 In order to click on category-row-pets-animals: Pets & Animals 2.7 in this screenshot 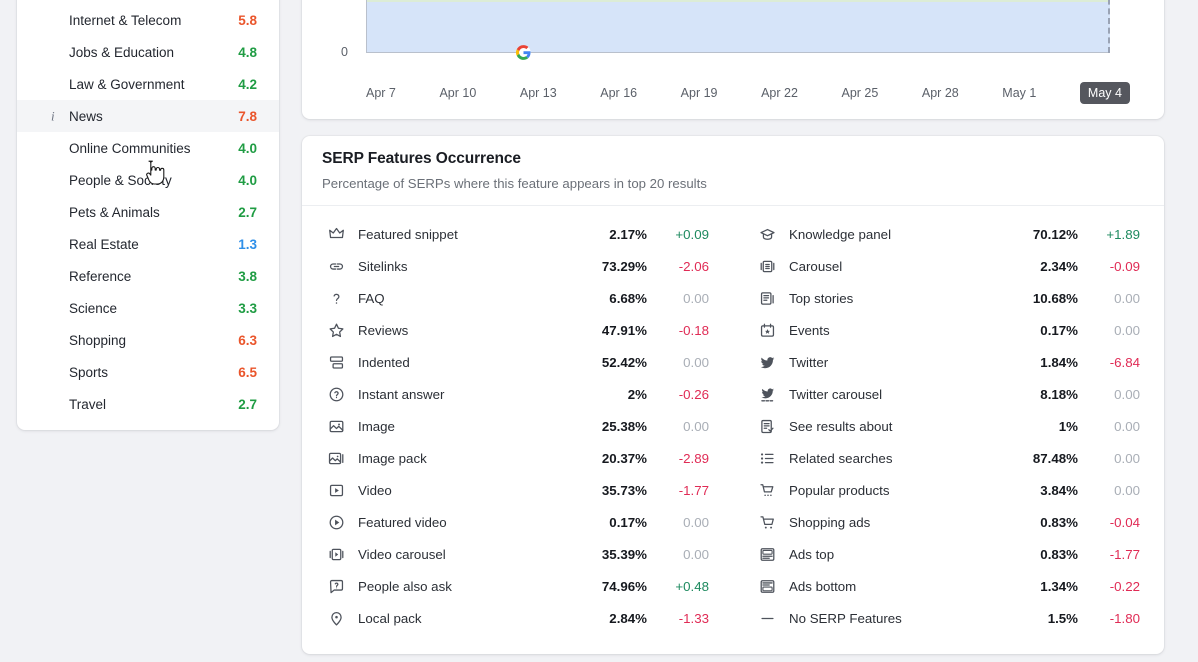, I will do `click(148, 212)`.